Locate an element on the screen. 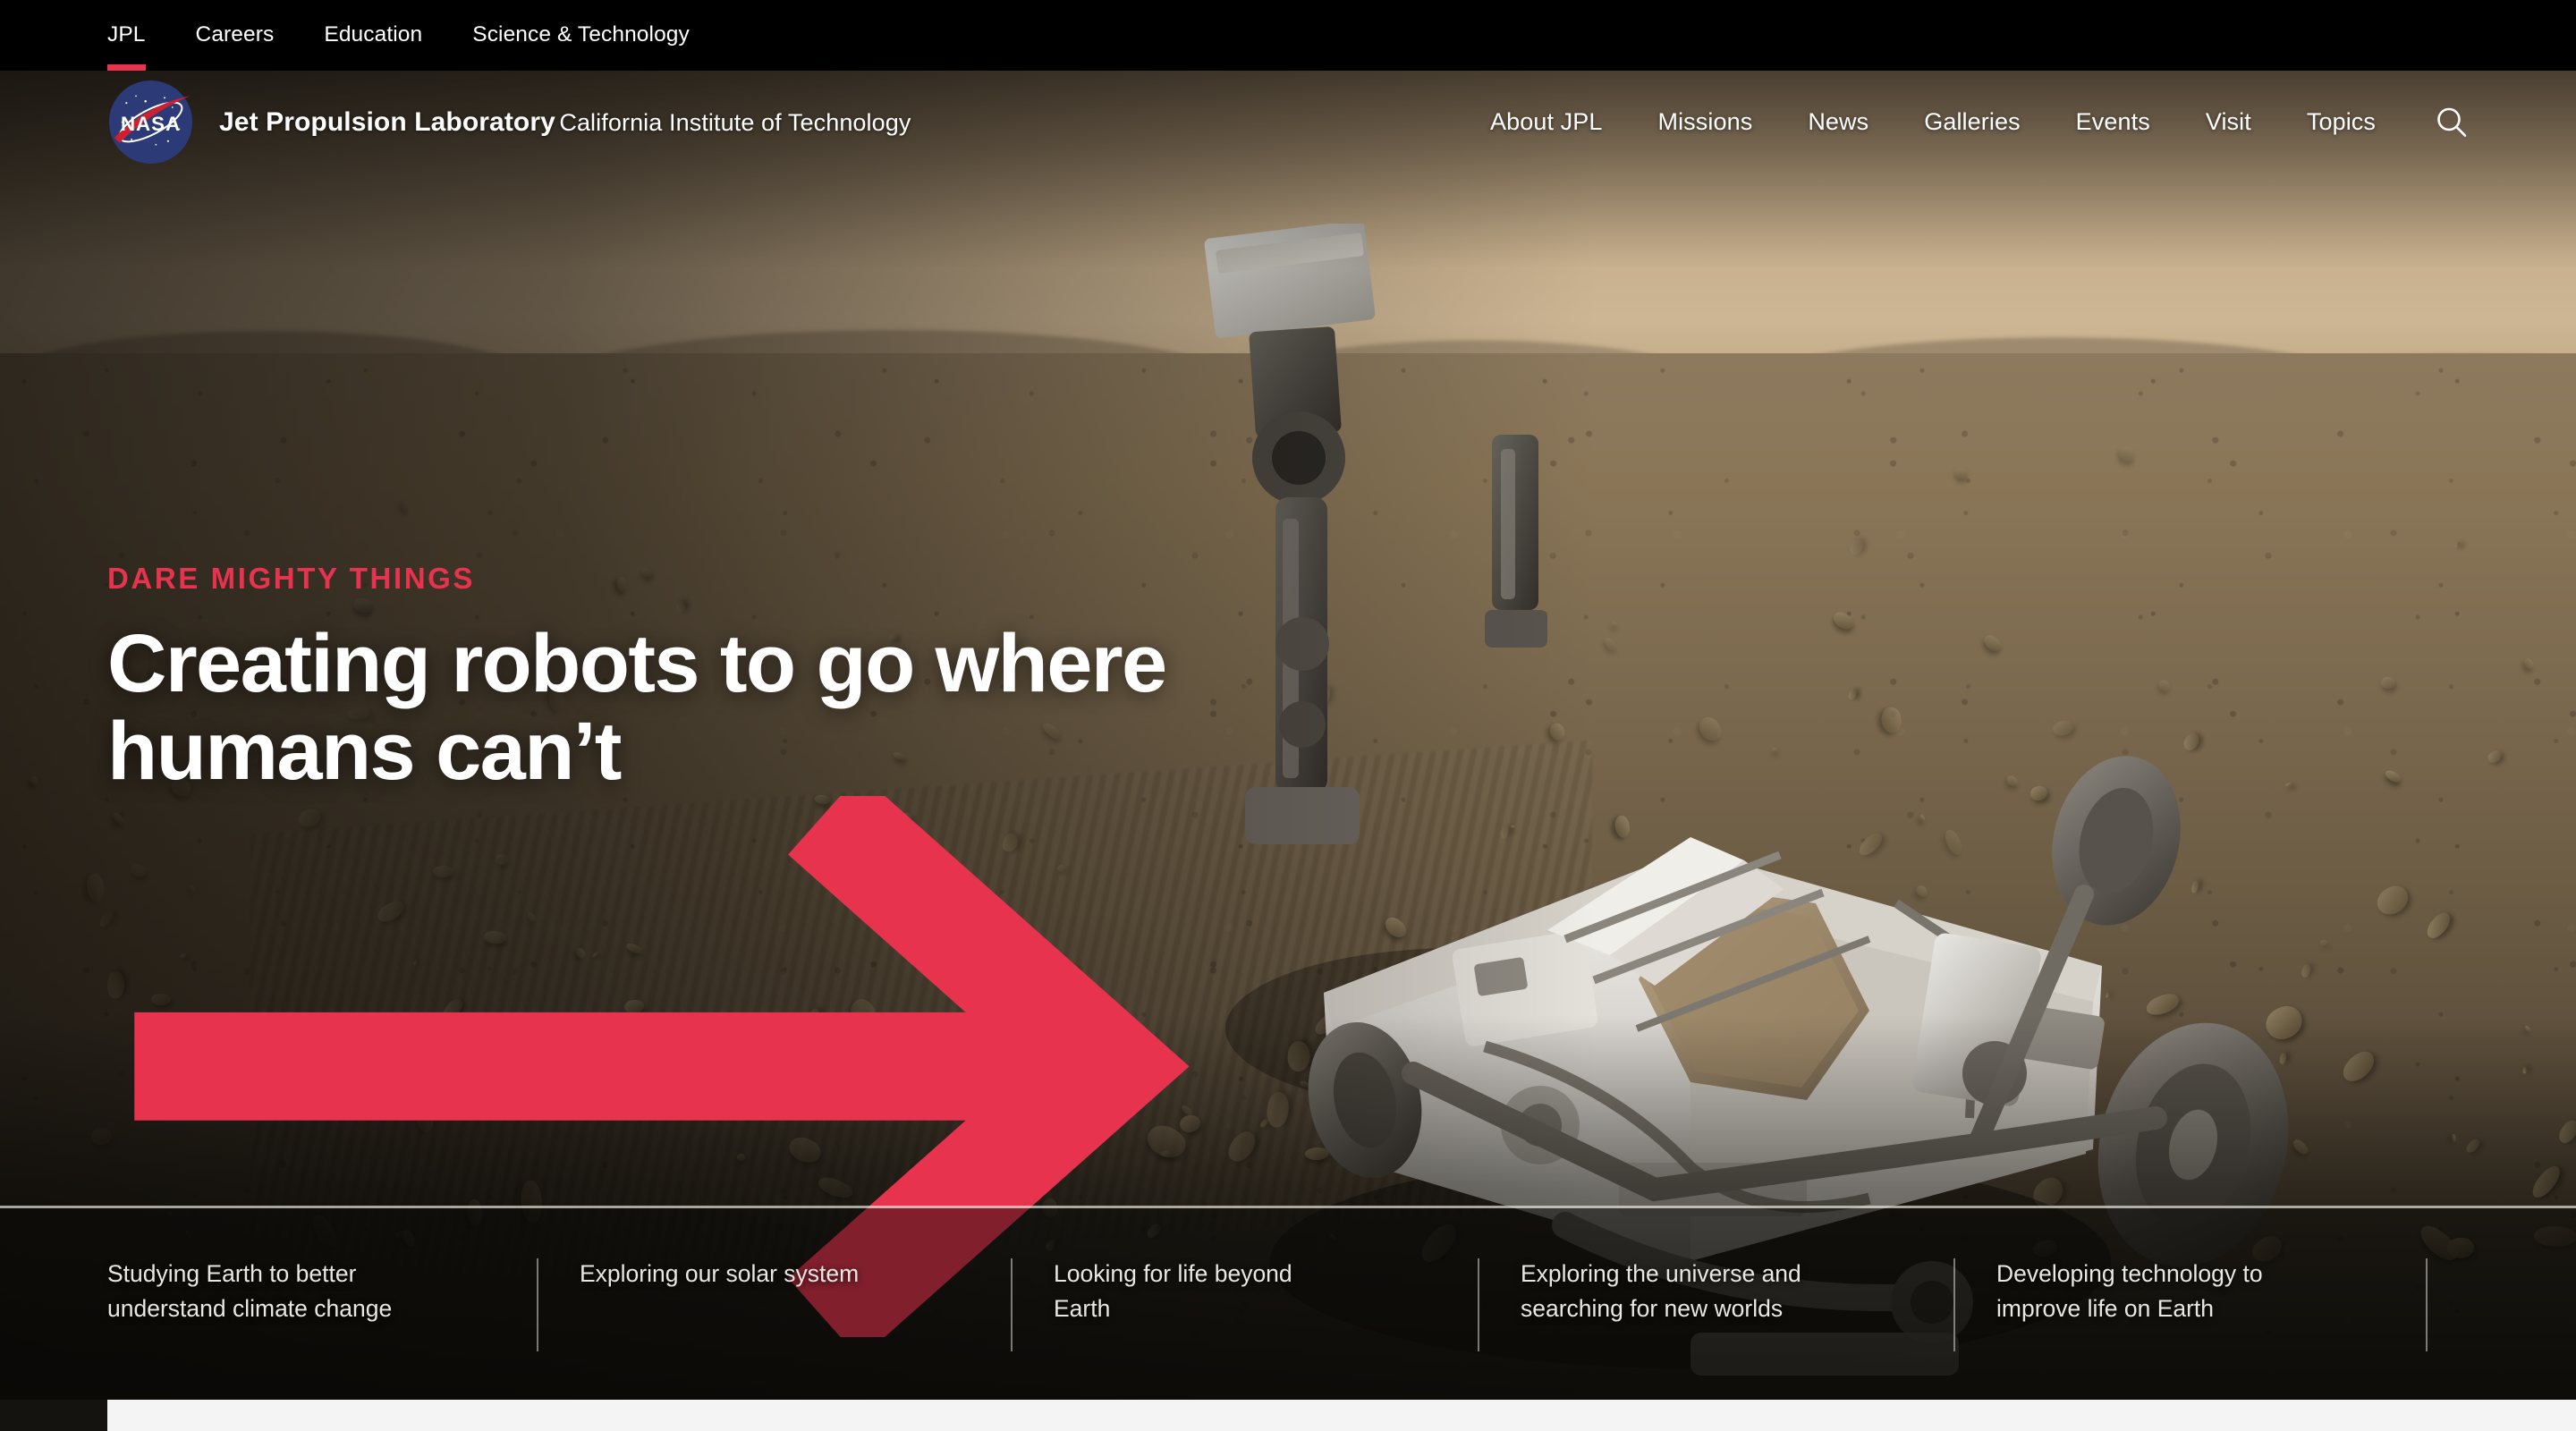 The image size is (2576, 1431). hero-headline: Creating robots to go where humans can’t is located at coordinates (637, 708).